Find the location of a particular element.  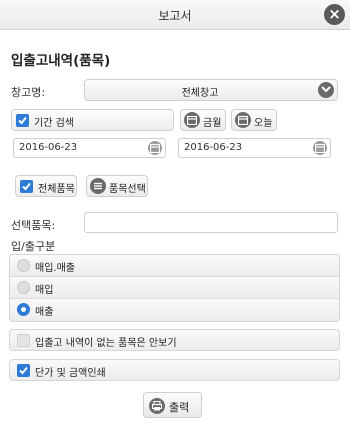

list-icon is located at coordinates (98, 186).